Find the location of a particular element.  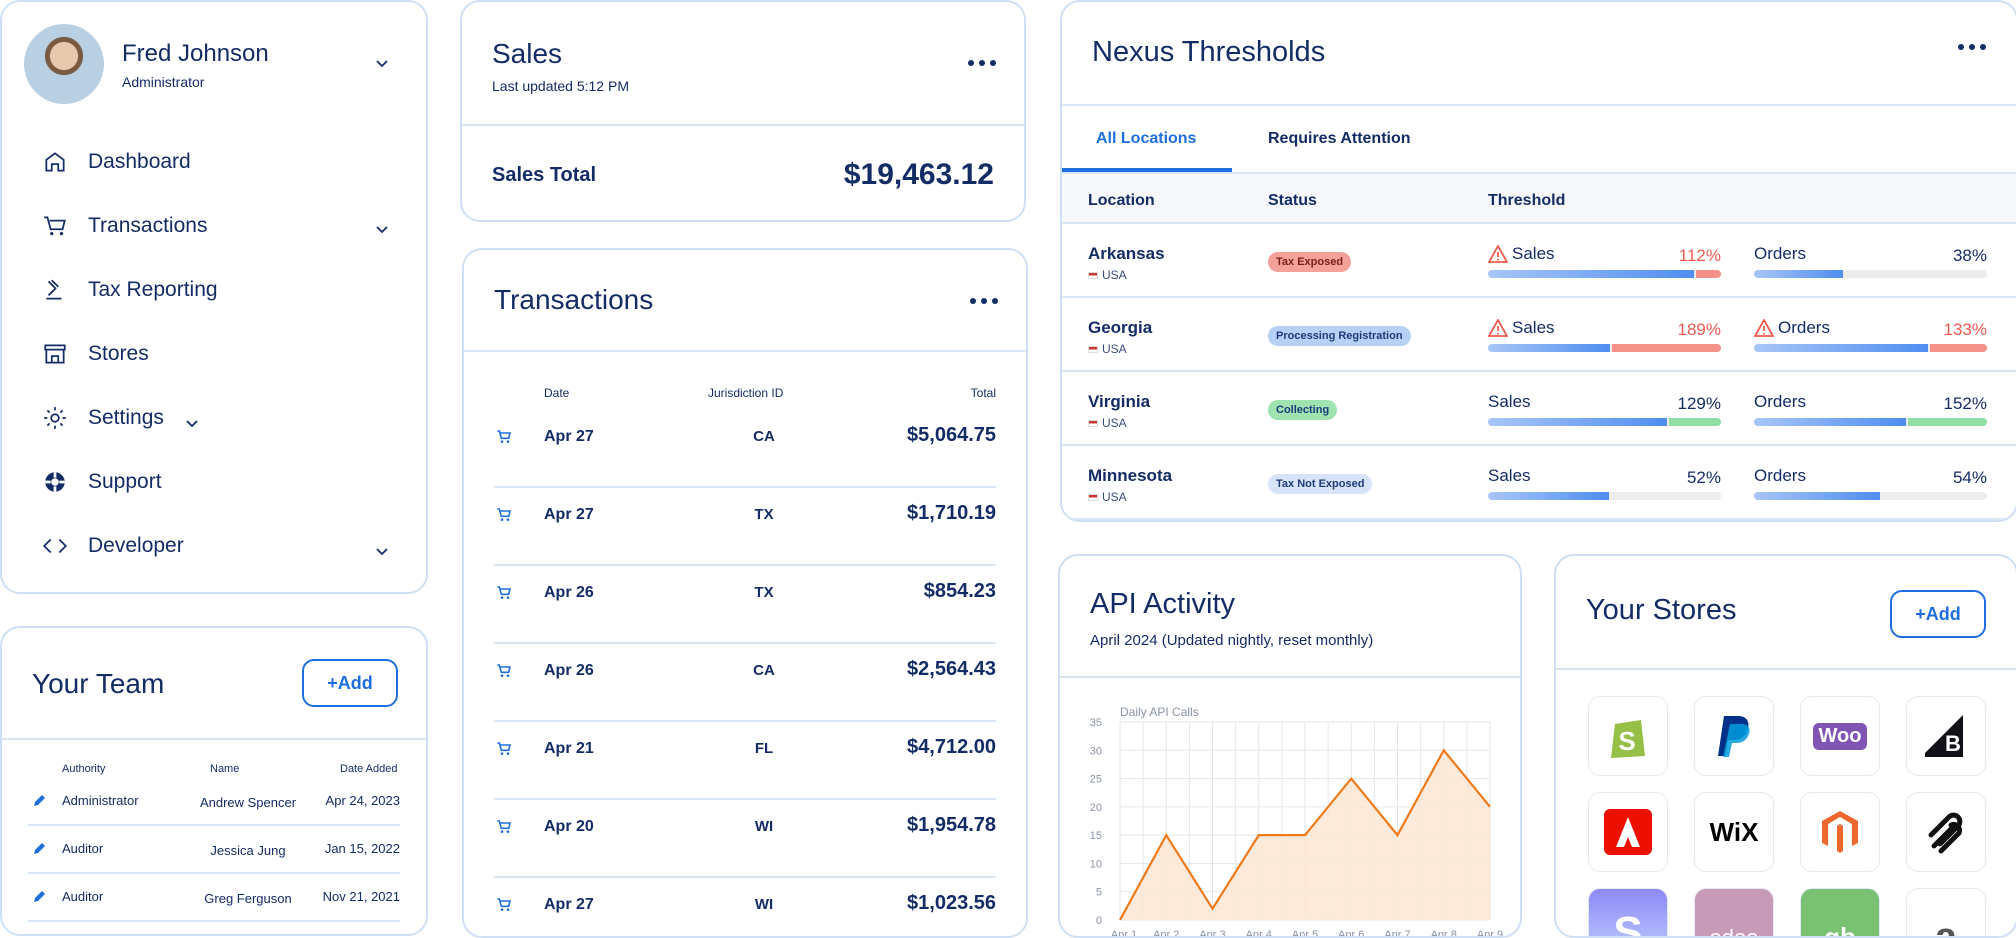

store-quickbooks: qb is located at coordinates (1840, 913).